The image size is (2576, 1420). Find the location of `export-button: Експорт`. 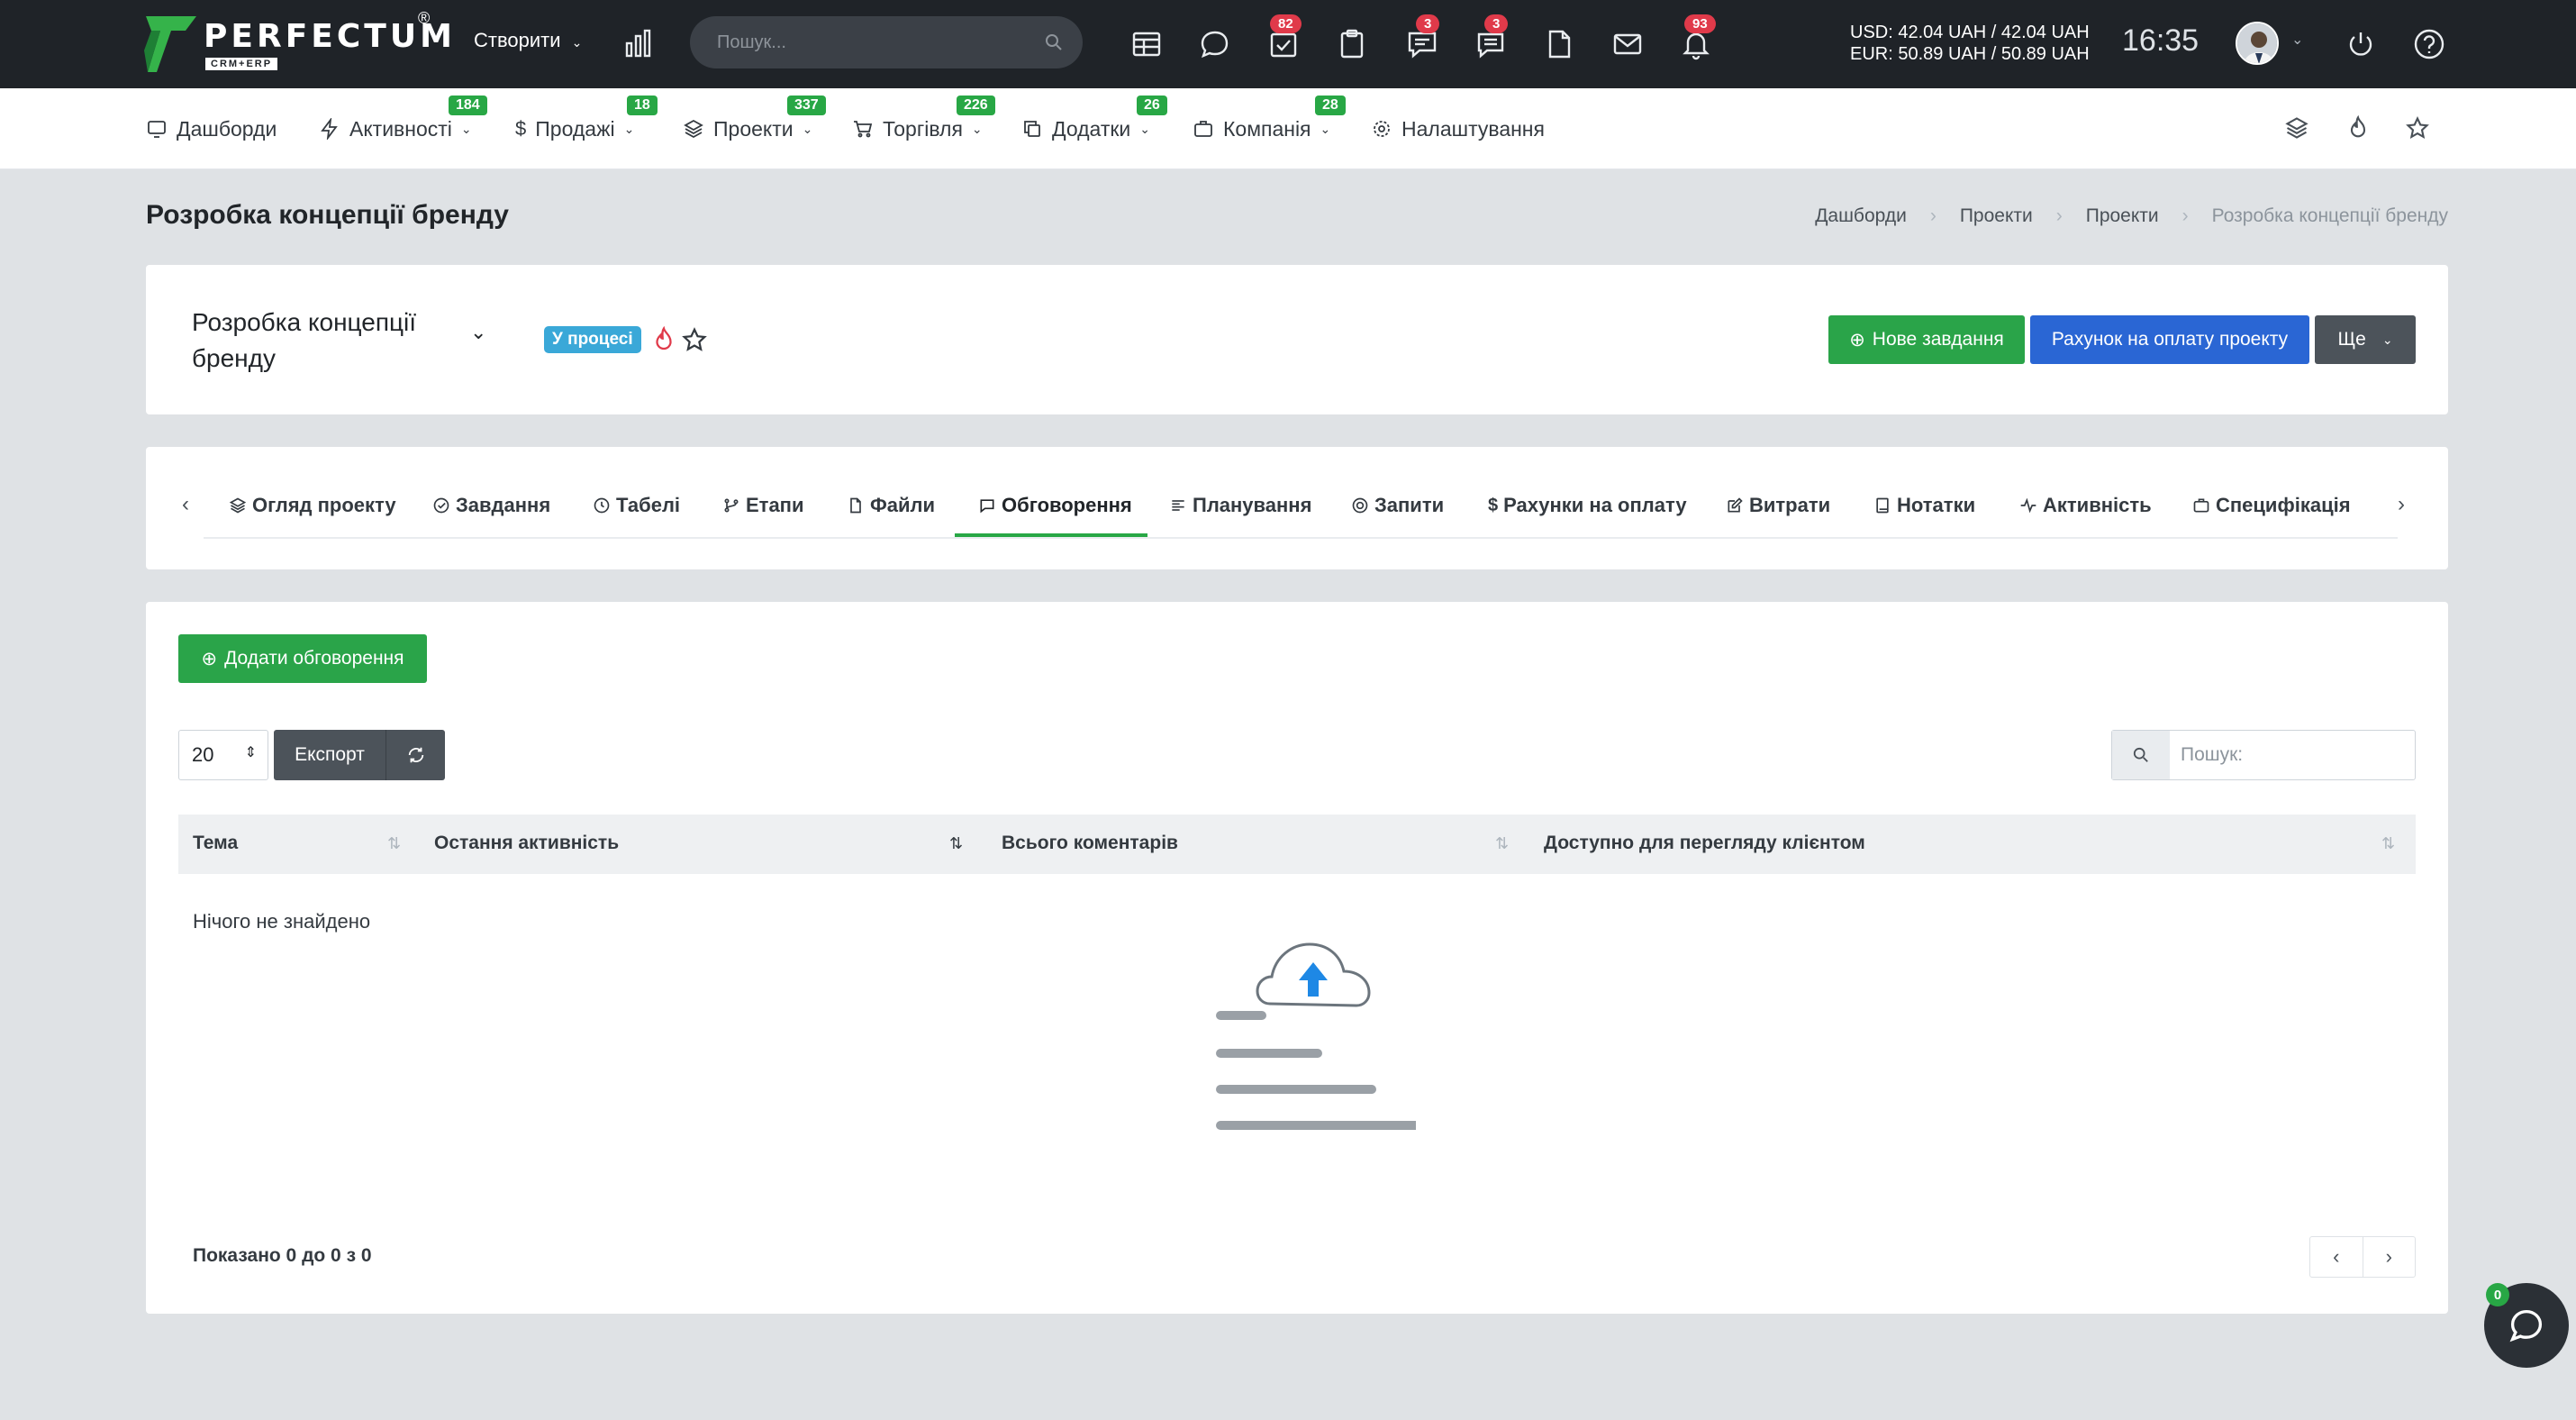

export-button: Експорт is located at coordinates (329, 755).